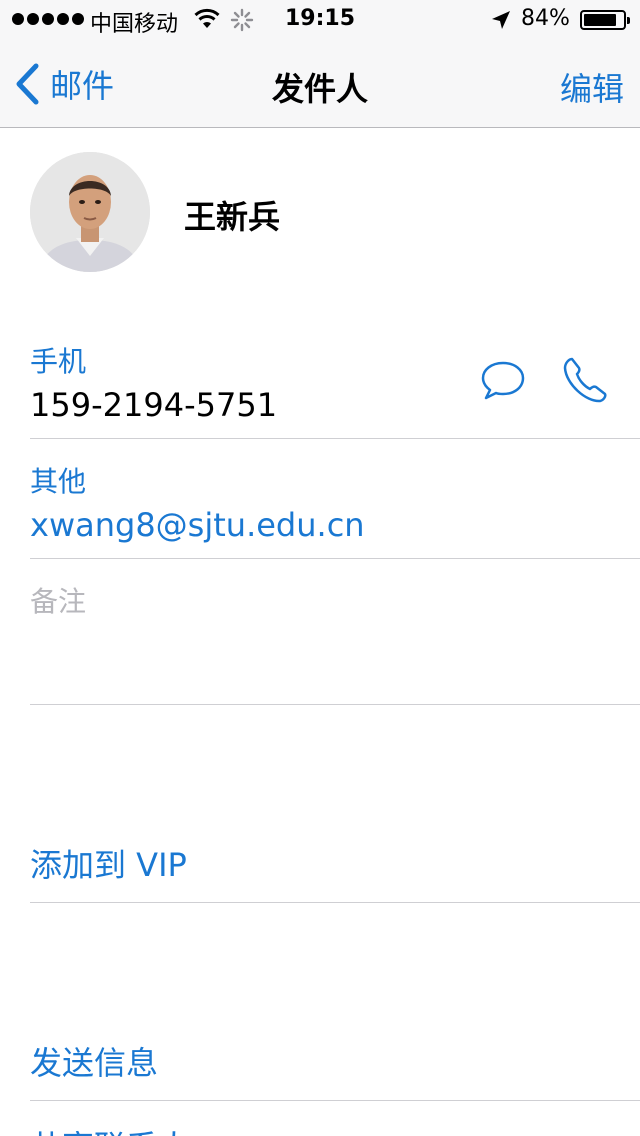 This screenshot has width=640, height=1136. I want to click on navigation-bar: 邮件 发件人 编辑, so click(320, 84).